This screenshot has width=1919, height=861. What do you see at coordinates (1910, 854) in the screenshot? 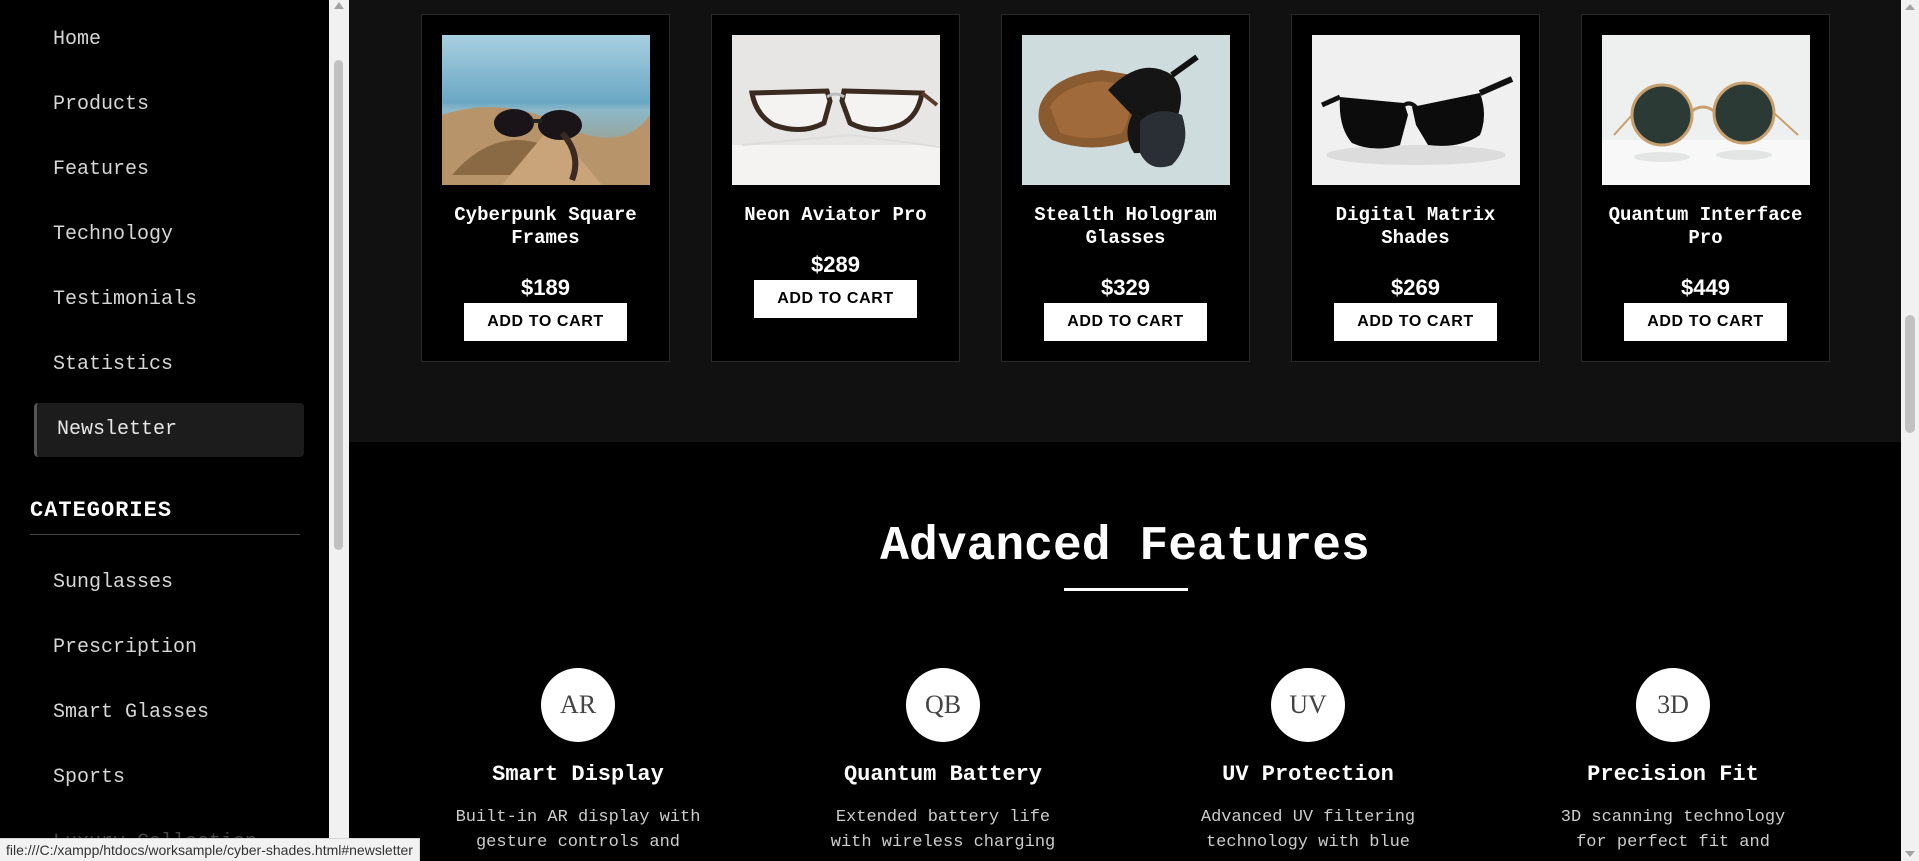
I see `scroll-down-arrow-icon` at bounding box center [1910, 854].